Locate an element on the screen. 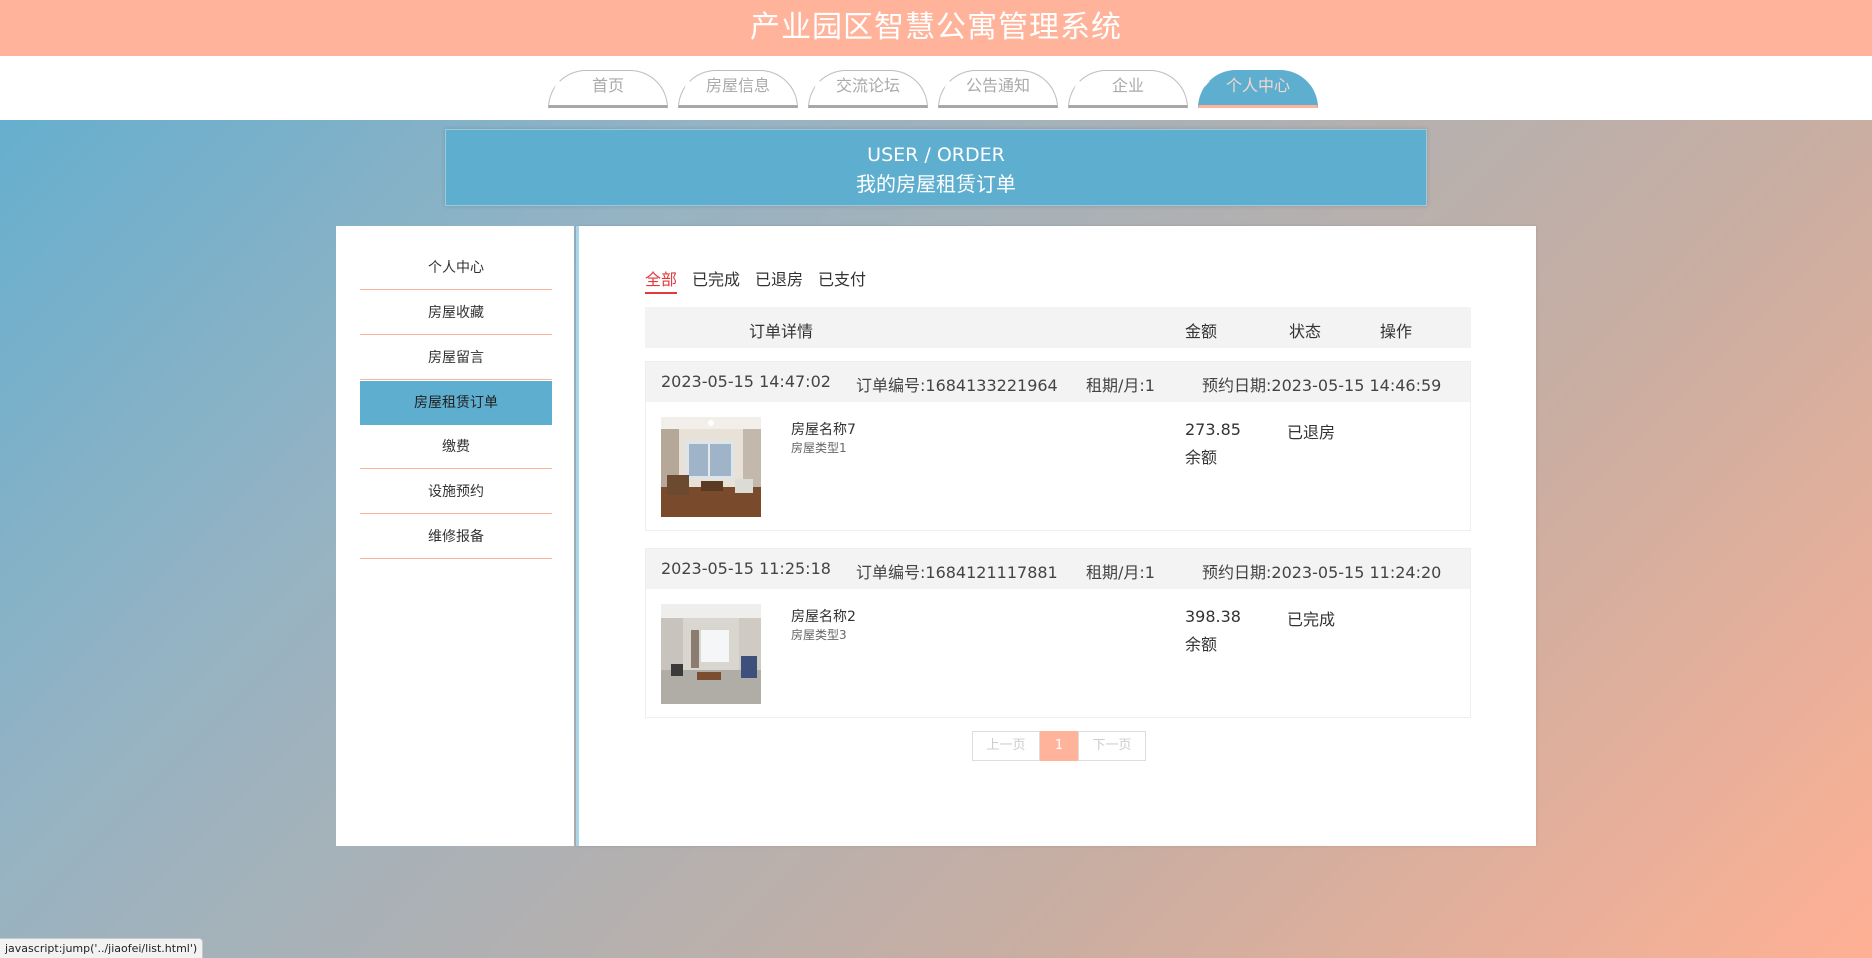 The image size is (1872, 958). site-title: 产业园区智慧公寓管理系统 is located at coordinates (936, 28).